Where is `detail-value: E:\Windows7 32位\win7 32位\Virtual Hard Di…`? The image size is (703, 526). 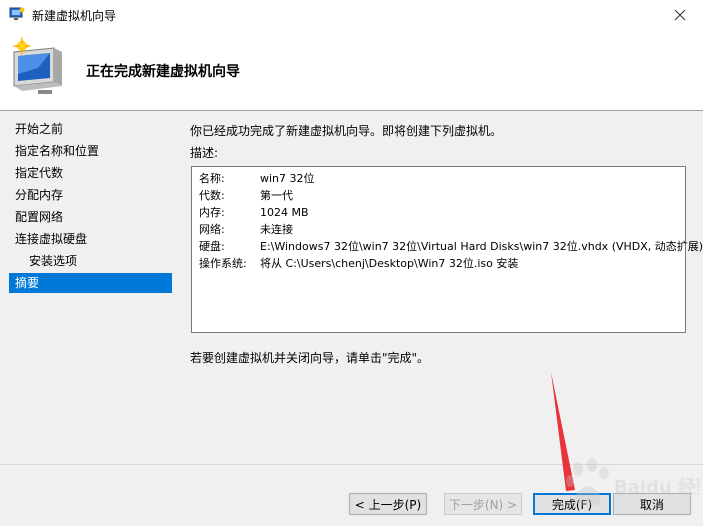 detail-value: E:\Windows7 32位\win7 32位\Virtual Hard Di… is located at coordinates (481, 246).